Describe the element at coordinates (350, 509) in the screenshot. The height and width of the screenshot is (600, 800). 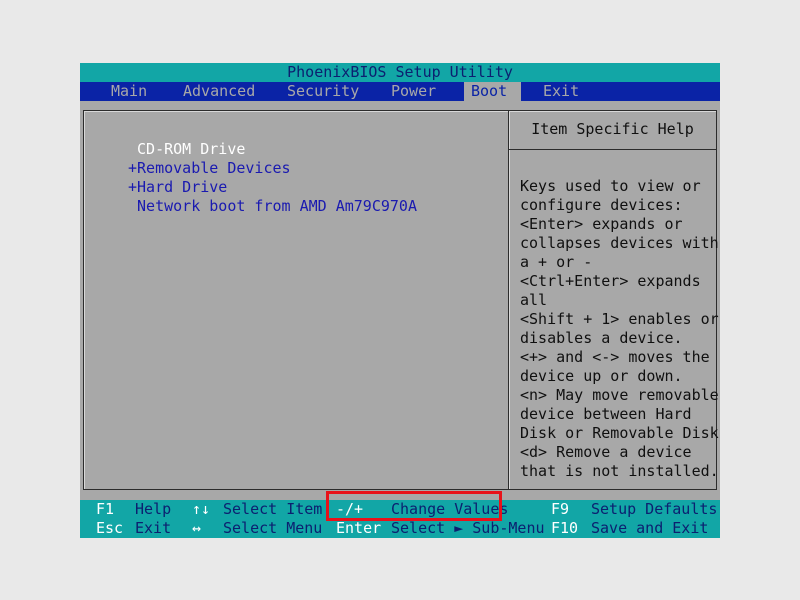
I see `key-minus-plus: -/+` at that location.